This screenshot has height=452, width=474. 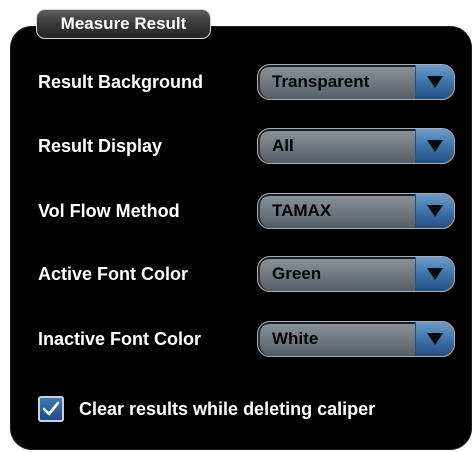 What do you see at coordinates (121, 82) in the screenshot?
I see `result-background-label: Result Background` at bounding box center [121, 82].